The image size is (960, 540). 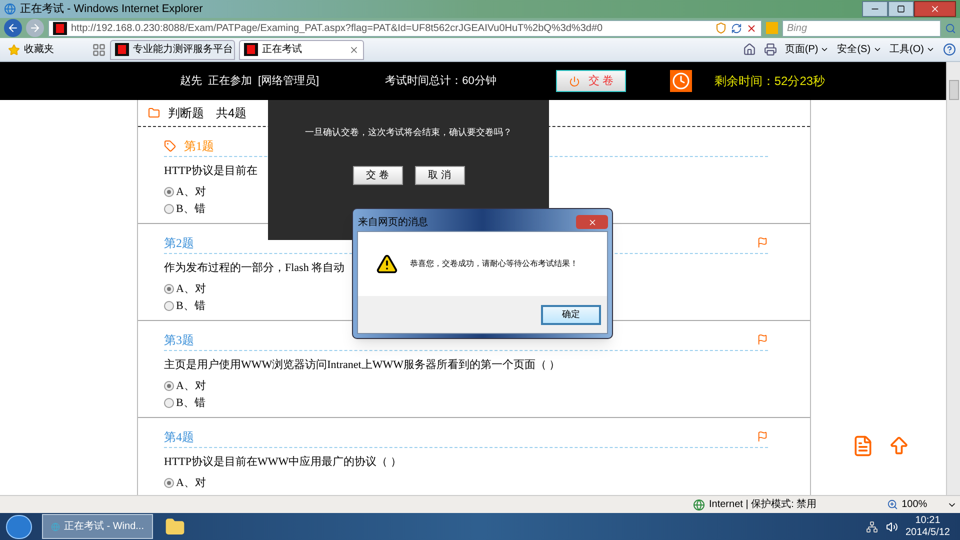 I want to click on browser-tab: 正在考试, so click(x=301, y=50).